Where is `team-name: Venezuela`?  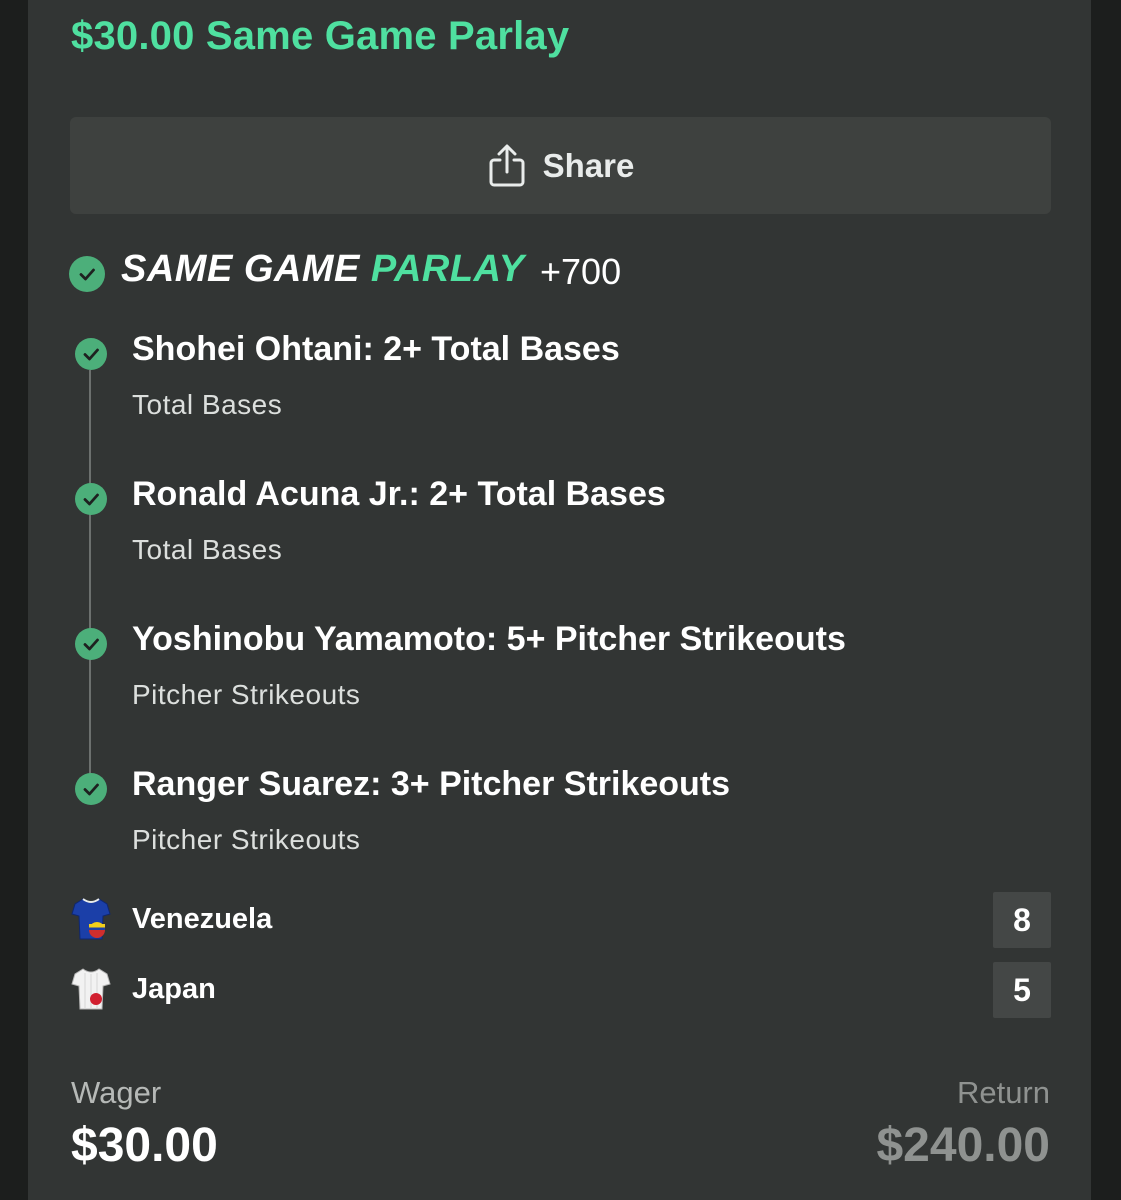 team-name: Venezuela is located at coordinates (202, 919).